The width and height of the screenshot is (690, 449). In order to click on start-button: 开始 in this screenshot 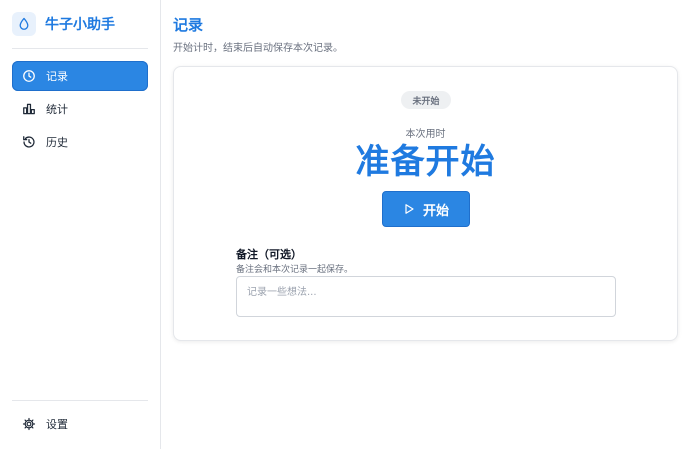, I will do `click(426, 209)`.